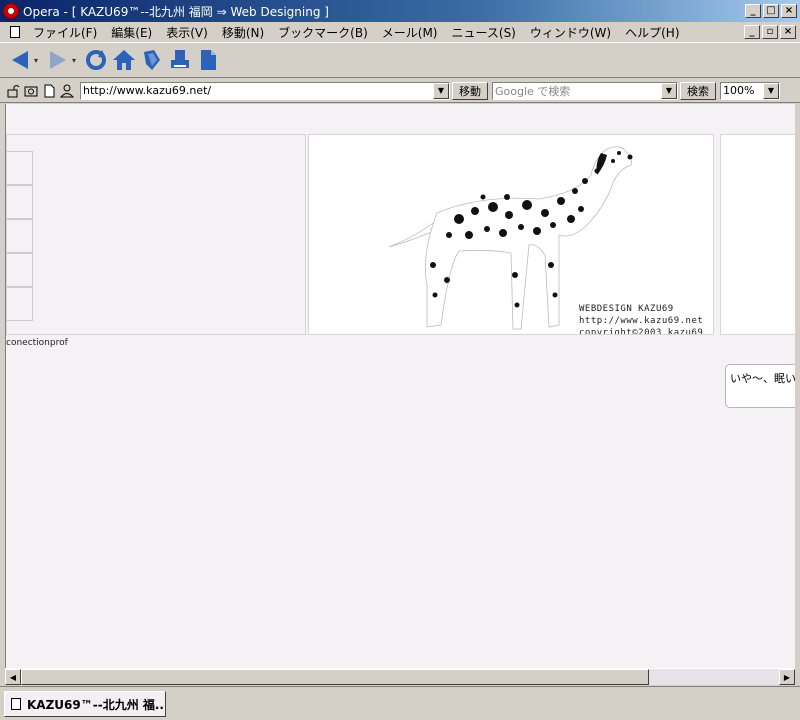 The image size is (800, 720). I want to click on blank-page-icon, so click(49, 90).